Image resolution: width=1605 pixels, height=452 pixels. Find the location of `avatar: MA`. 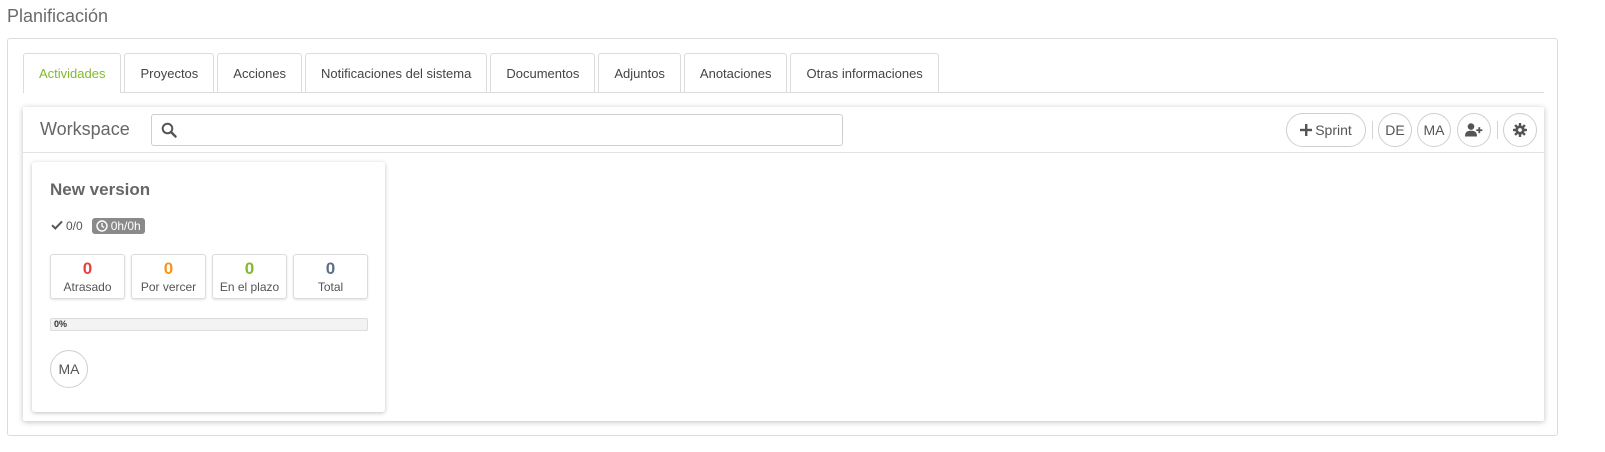

avatar: MA is located at coordinates (69, 369).